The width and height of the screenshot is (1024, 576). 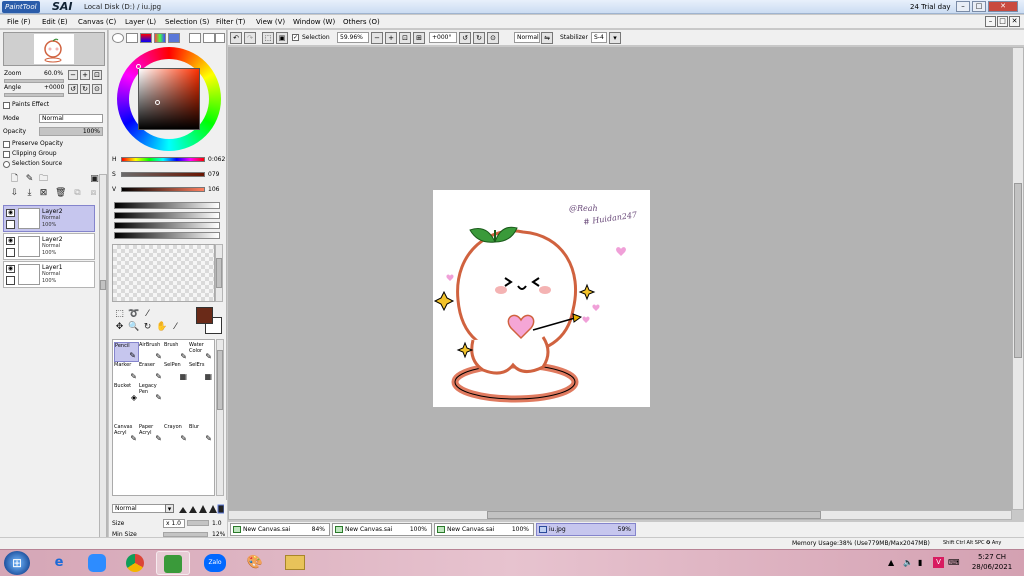 What do you see at coordinates (126, 372) in the screenshot?
I see `brush-marker: Marker ✎` at bounding box center [126, 372].